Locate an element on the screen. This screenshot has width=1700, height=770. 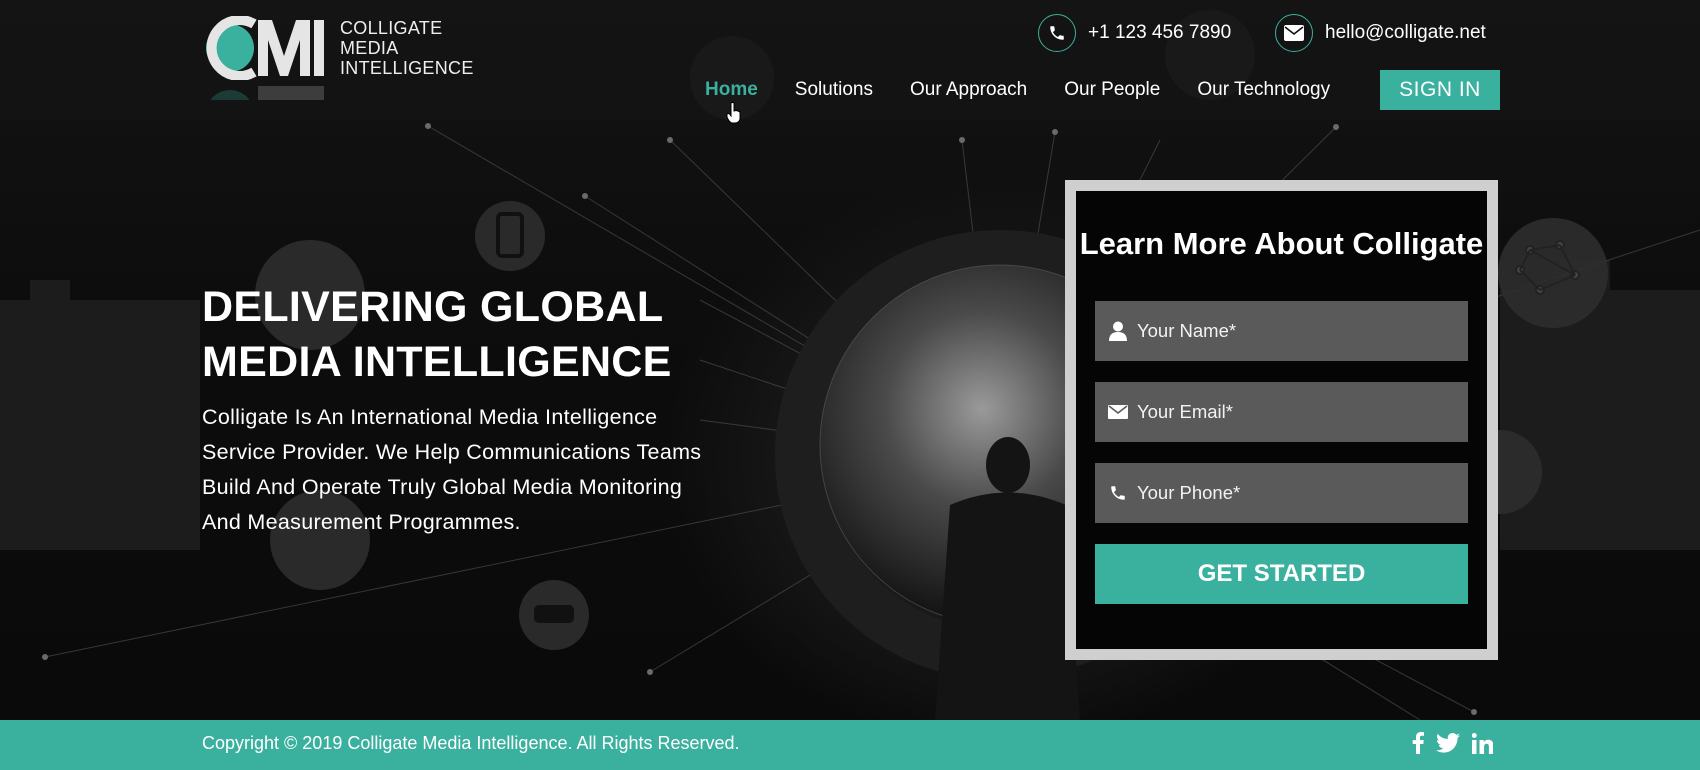
phone-placeholder: Your Phone* is located at coordinates (1189, 492).